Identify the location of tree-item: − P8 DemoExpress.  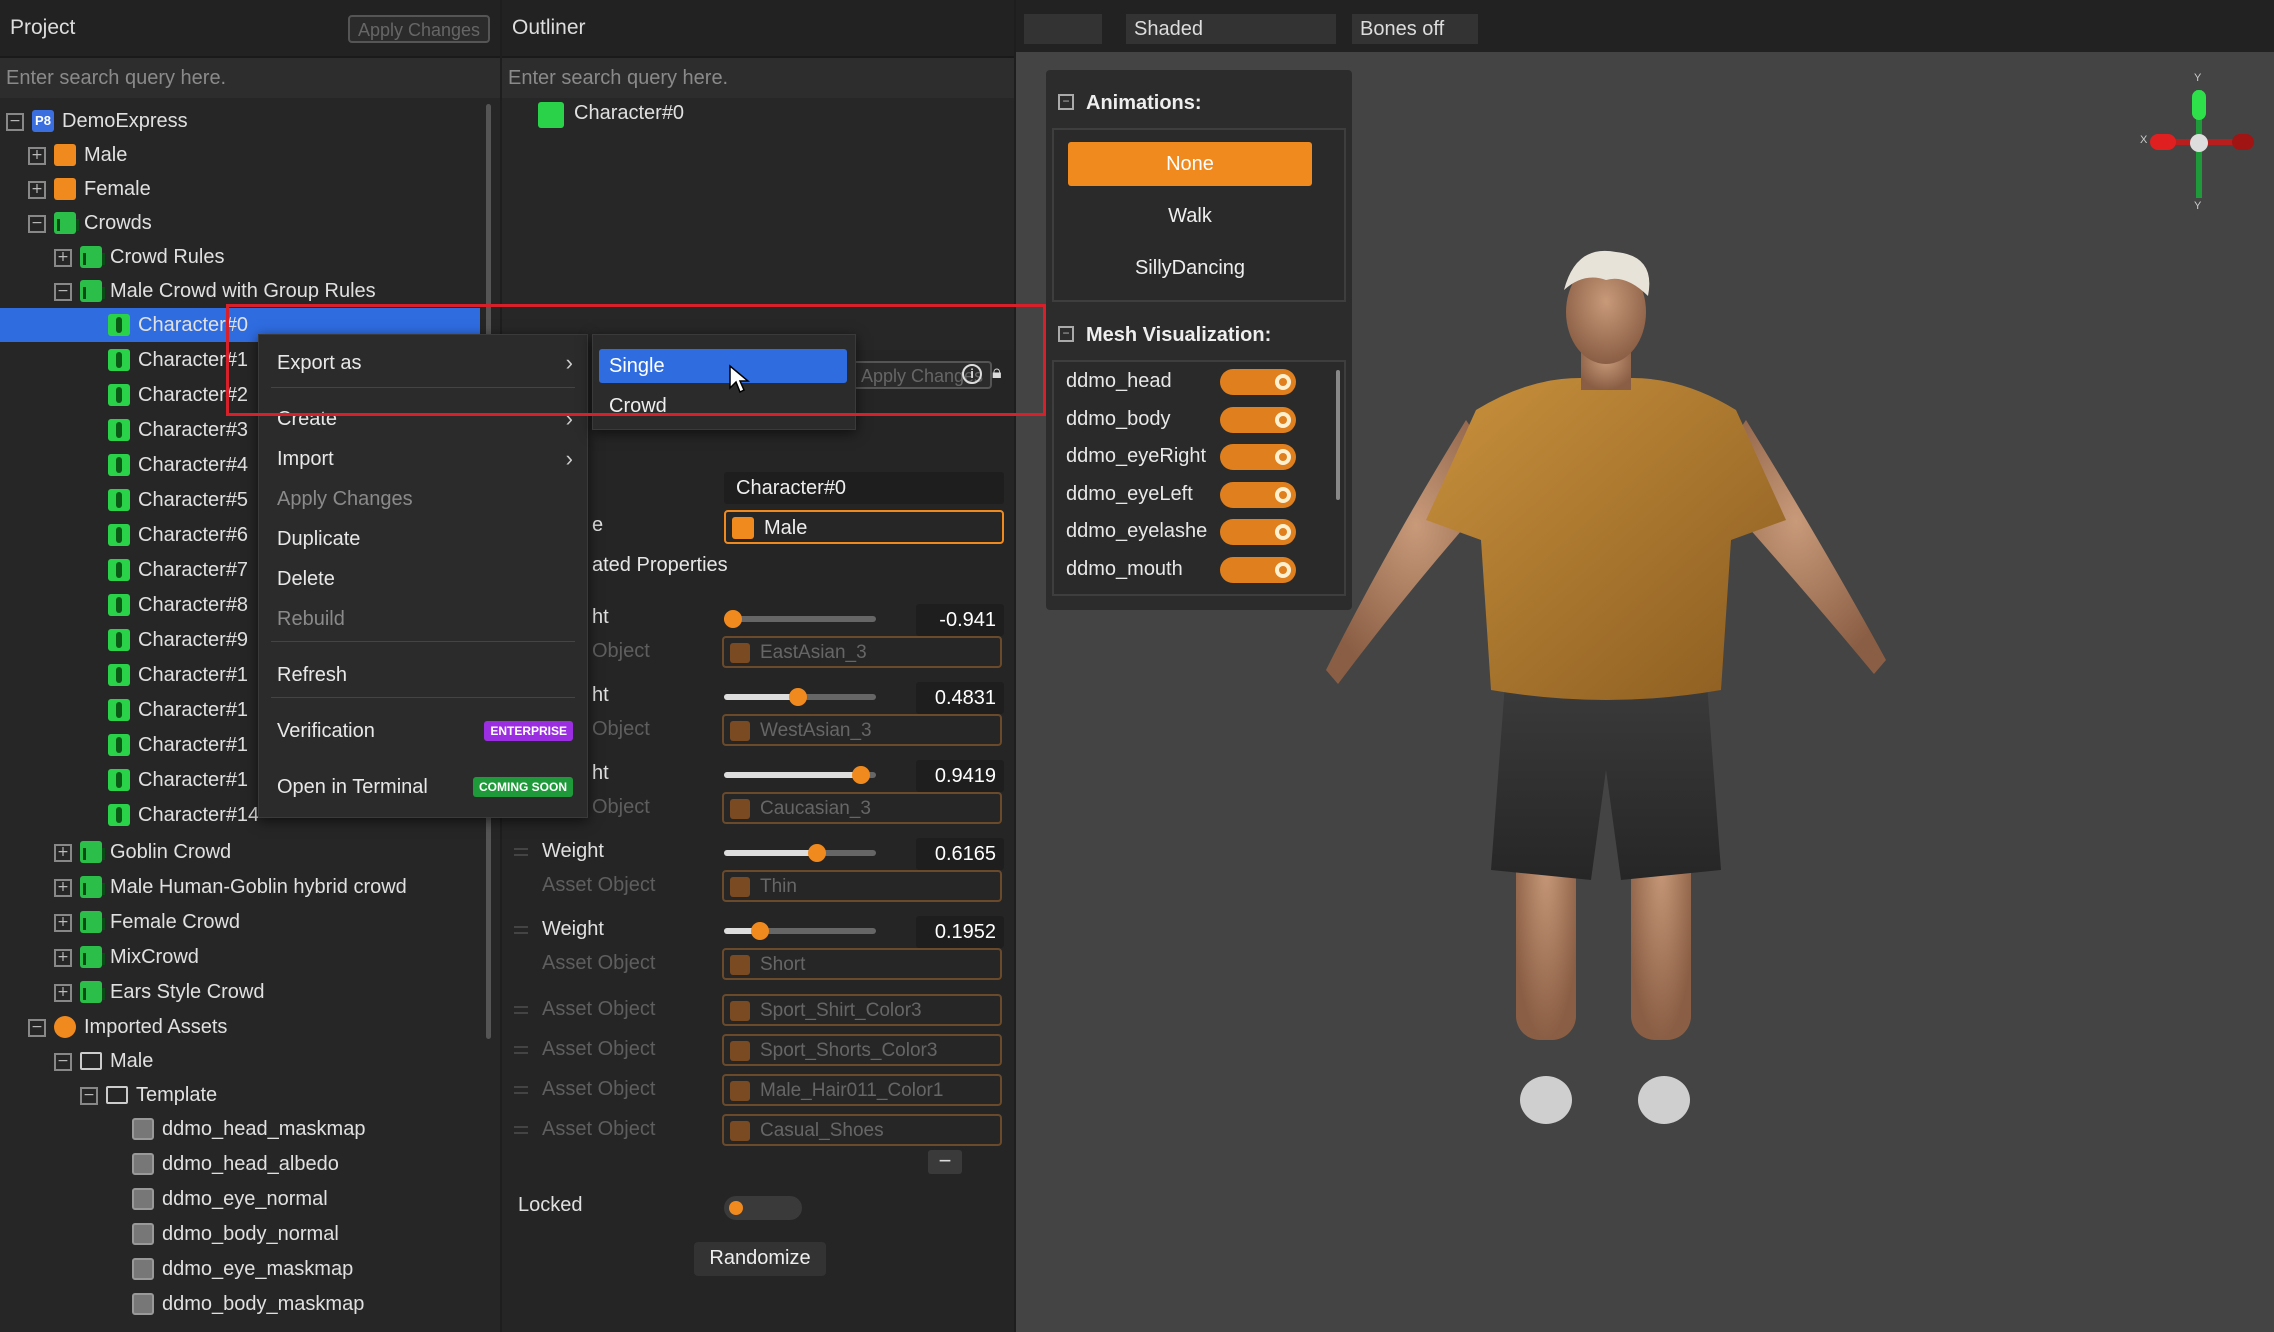
(240, 121).